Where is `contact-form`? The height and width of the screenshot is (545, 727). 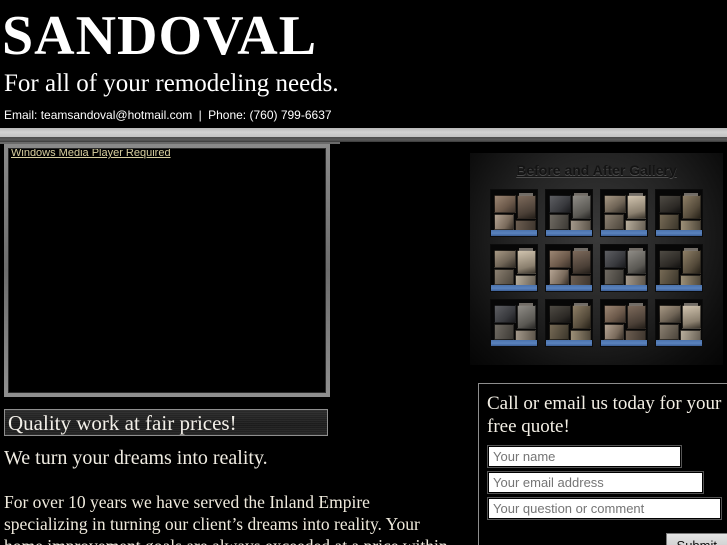 contact-form is located at coordinates (607, 484).